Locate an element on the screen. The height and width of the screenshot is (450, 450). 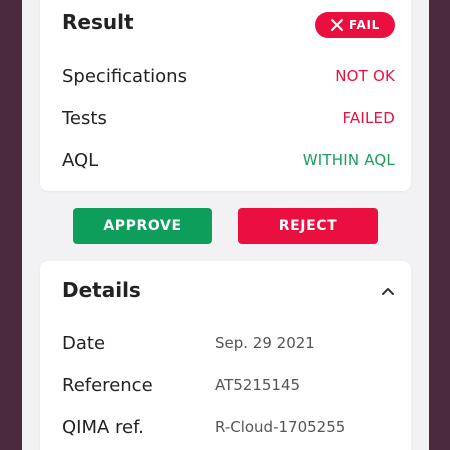
details-row-value: Sep. 29 2021 is located at coordinates (265, 343).